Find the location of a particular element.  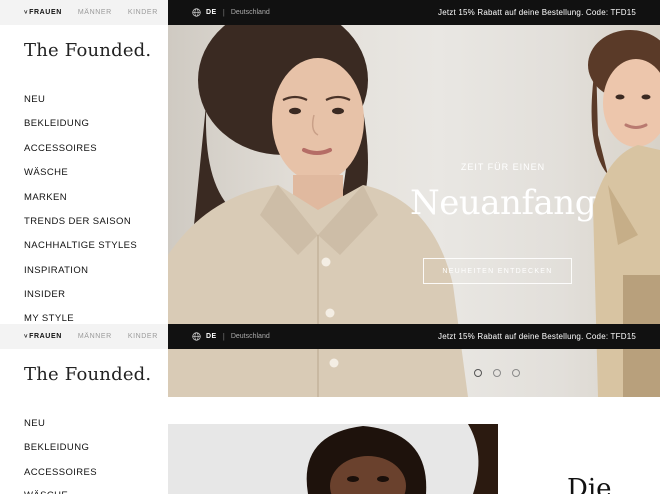

nav-item-my-style: MY STYLE is located at coordinates (49, 318).